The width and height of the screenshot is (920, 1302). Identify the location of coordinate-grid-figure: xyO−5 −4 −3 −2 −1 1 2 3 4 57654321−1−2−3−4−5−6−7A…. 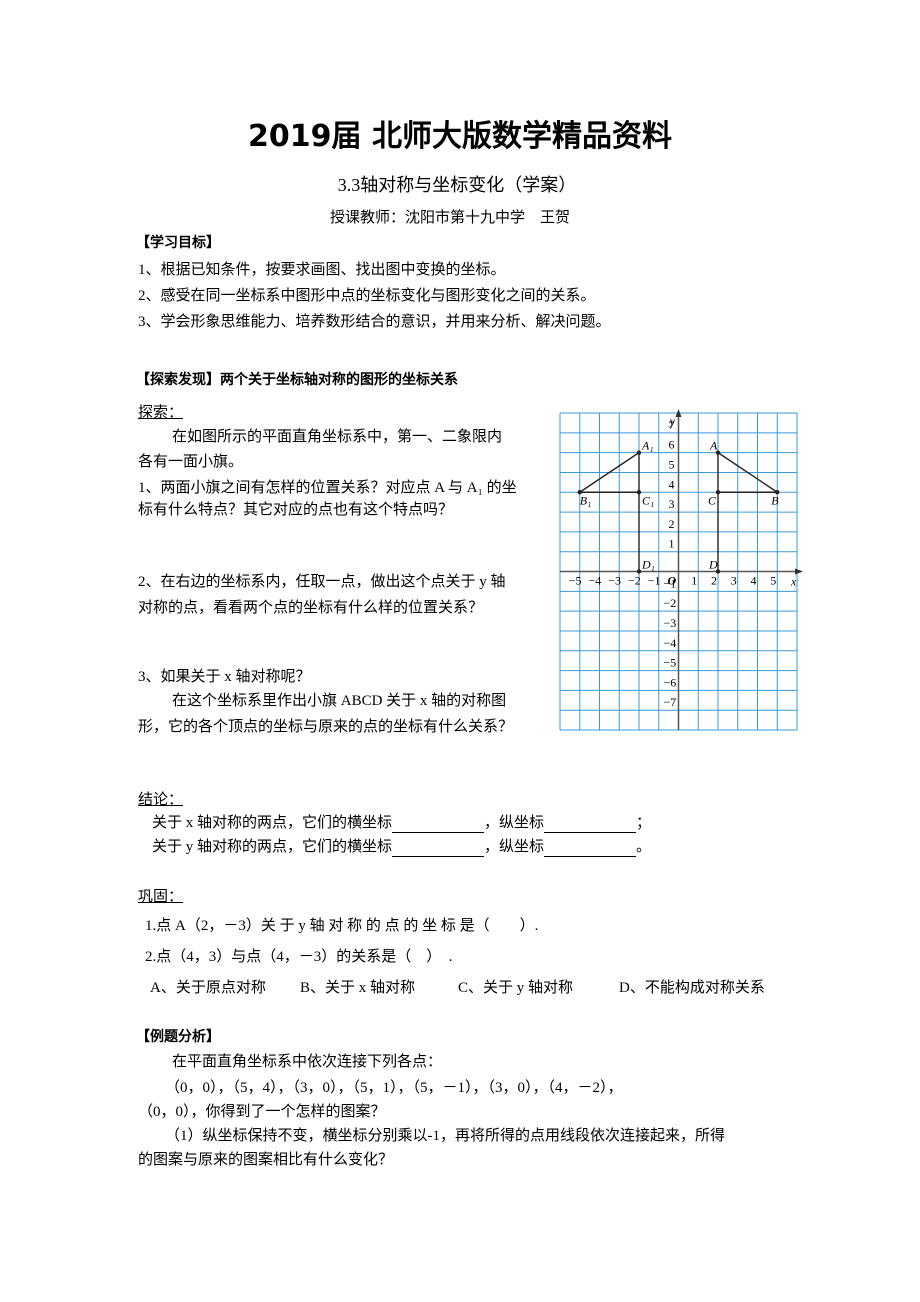
(681, 570).